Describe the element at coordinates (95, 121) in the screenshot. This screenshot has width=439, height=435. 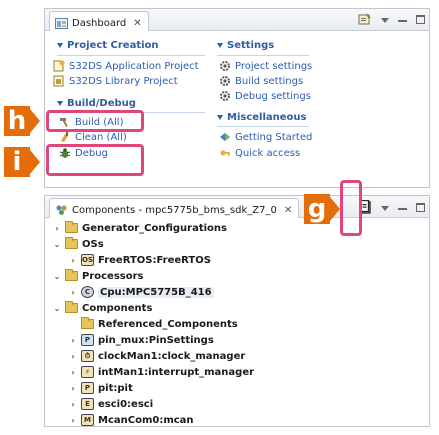
I see `highlight-build-box` at that location.